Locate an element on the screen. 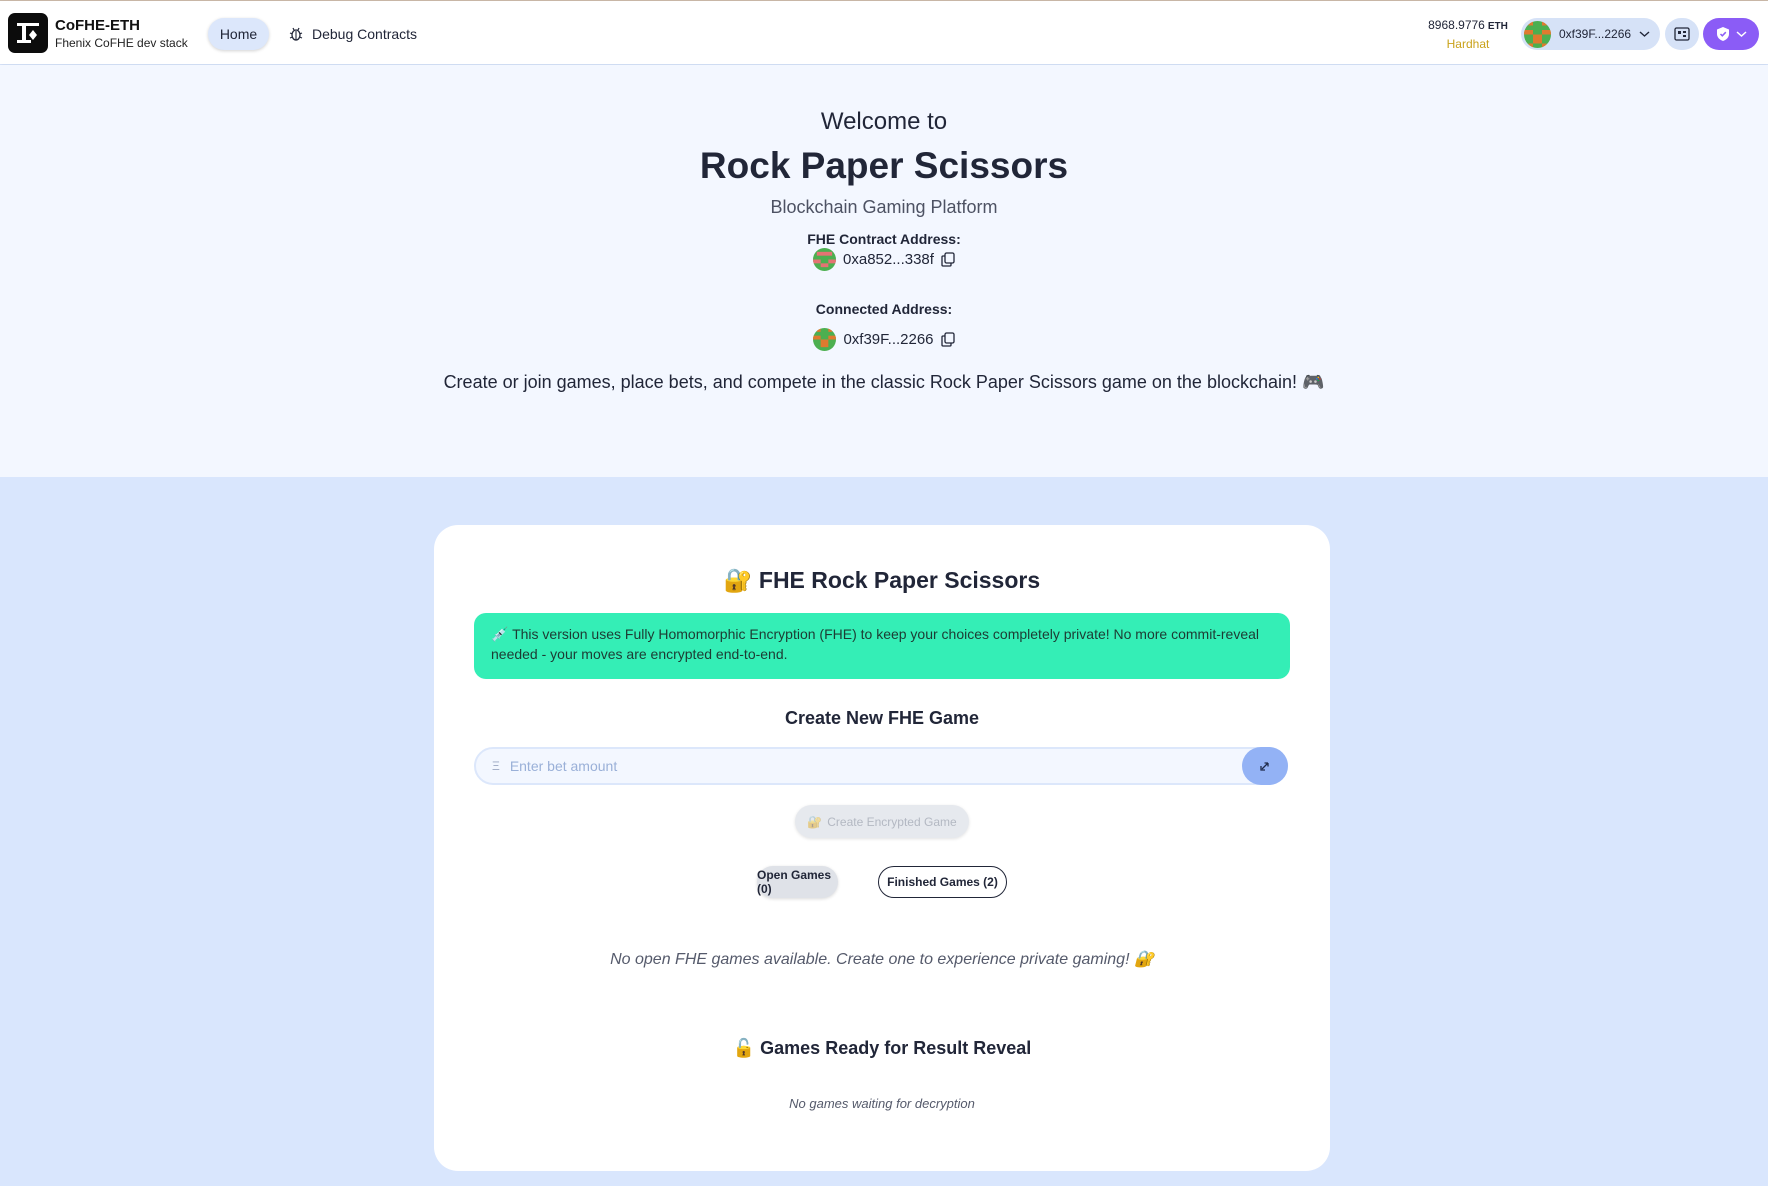  reveal-section-title: 🔓 Games Ready for Result Reveal is located at coordinates (882, 1048).